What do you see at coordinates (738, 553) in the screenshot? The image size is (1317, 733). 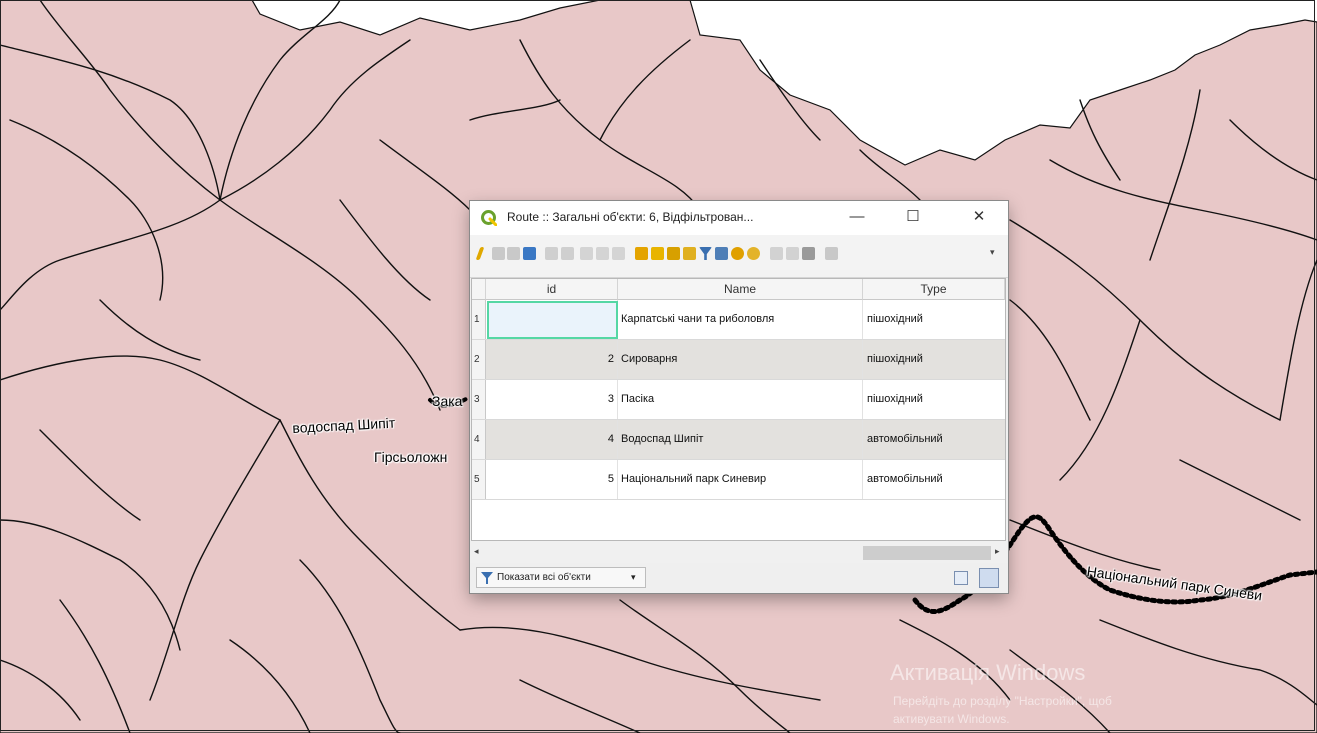 I see `horizontal-scrollbar: ◂ ▸` at bounding box center [738, 553].